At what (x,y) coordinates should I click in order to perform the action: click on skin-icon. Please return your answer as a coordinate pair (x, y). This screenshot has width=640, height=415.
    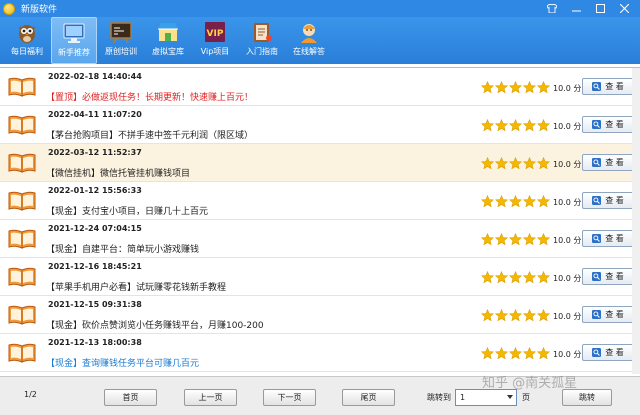
    Looking at the image, I should click on (552, 8).